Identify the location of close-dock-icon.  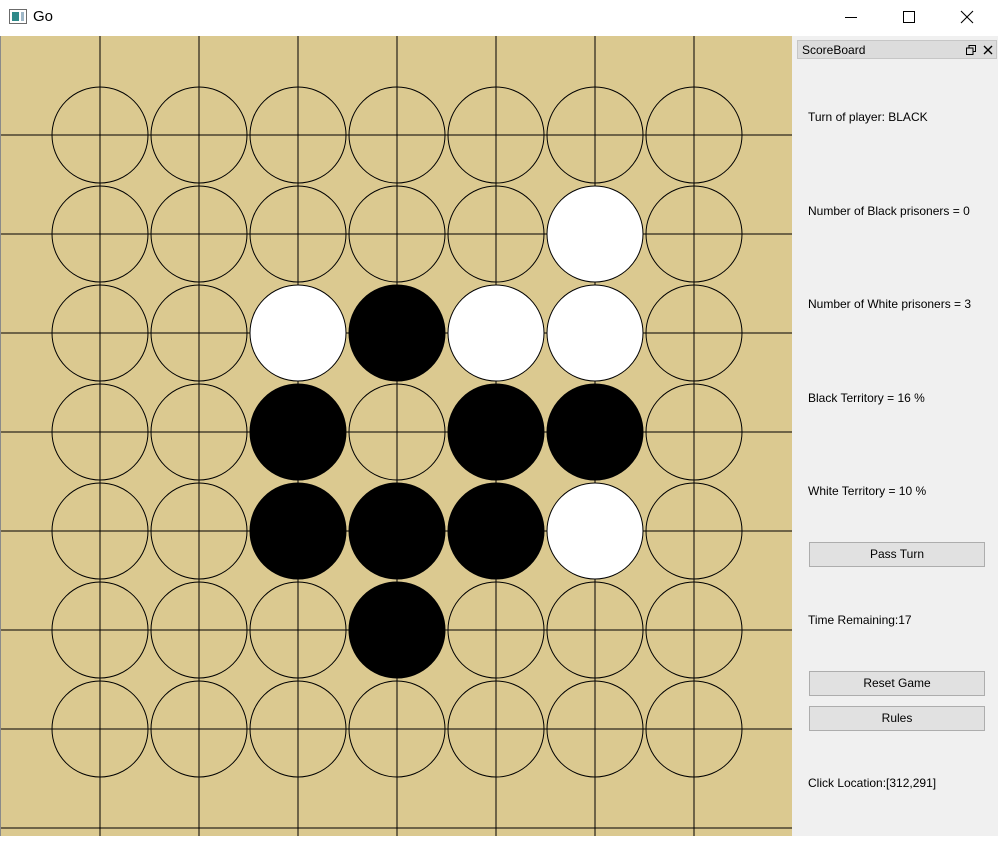
(988, 50).